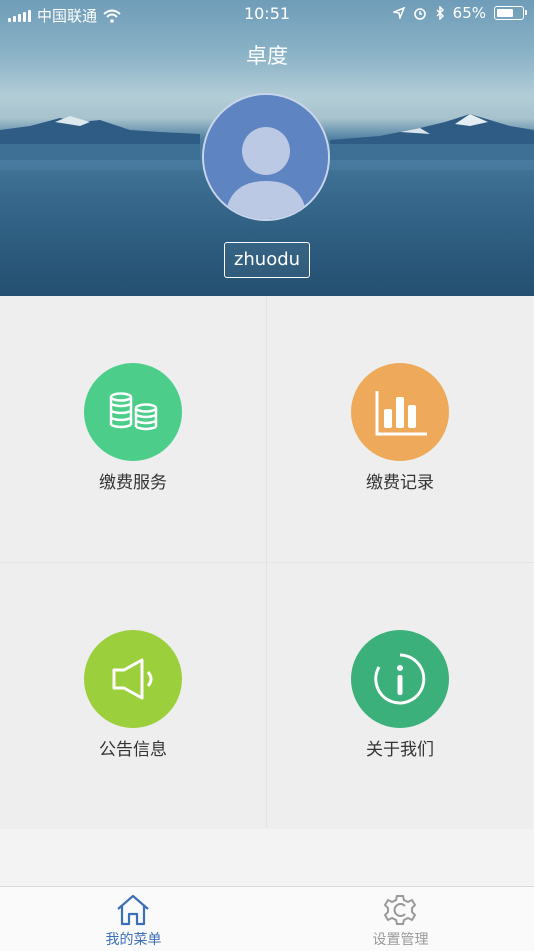 The image size is (534, 951). Describe the element at coordinates (133, 910) in the screenshot. I see `home-icon` at that location.